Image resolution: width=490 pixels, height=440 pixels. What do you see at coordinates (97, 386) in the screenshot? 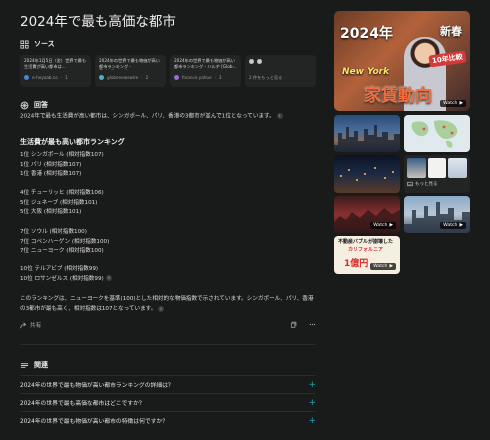
I see `related-question-text: 2024年の世界で最も物価が高い都市ランキングの詳細は？` at bounding box center [97, 386].